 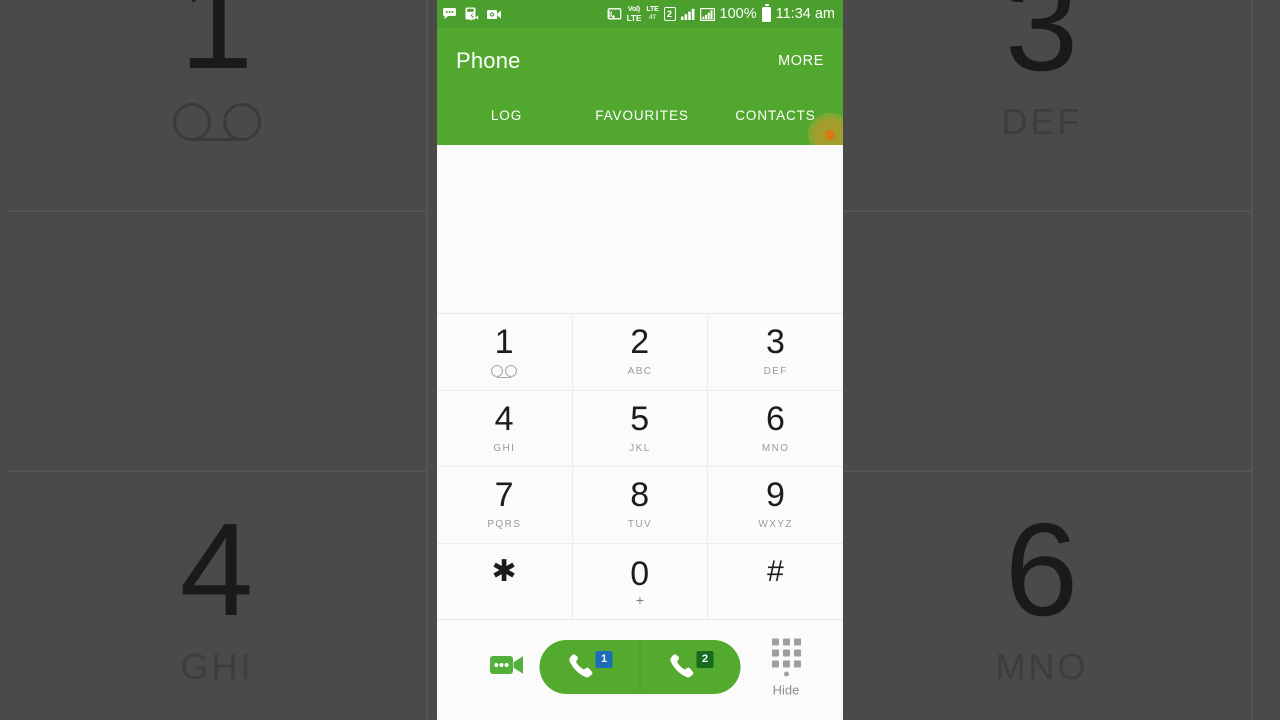 What do you see at coordinates (450, 14) in the screenshot?
I see `messages-icon` at bounding box center [450, 14].